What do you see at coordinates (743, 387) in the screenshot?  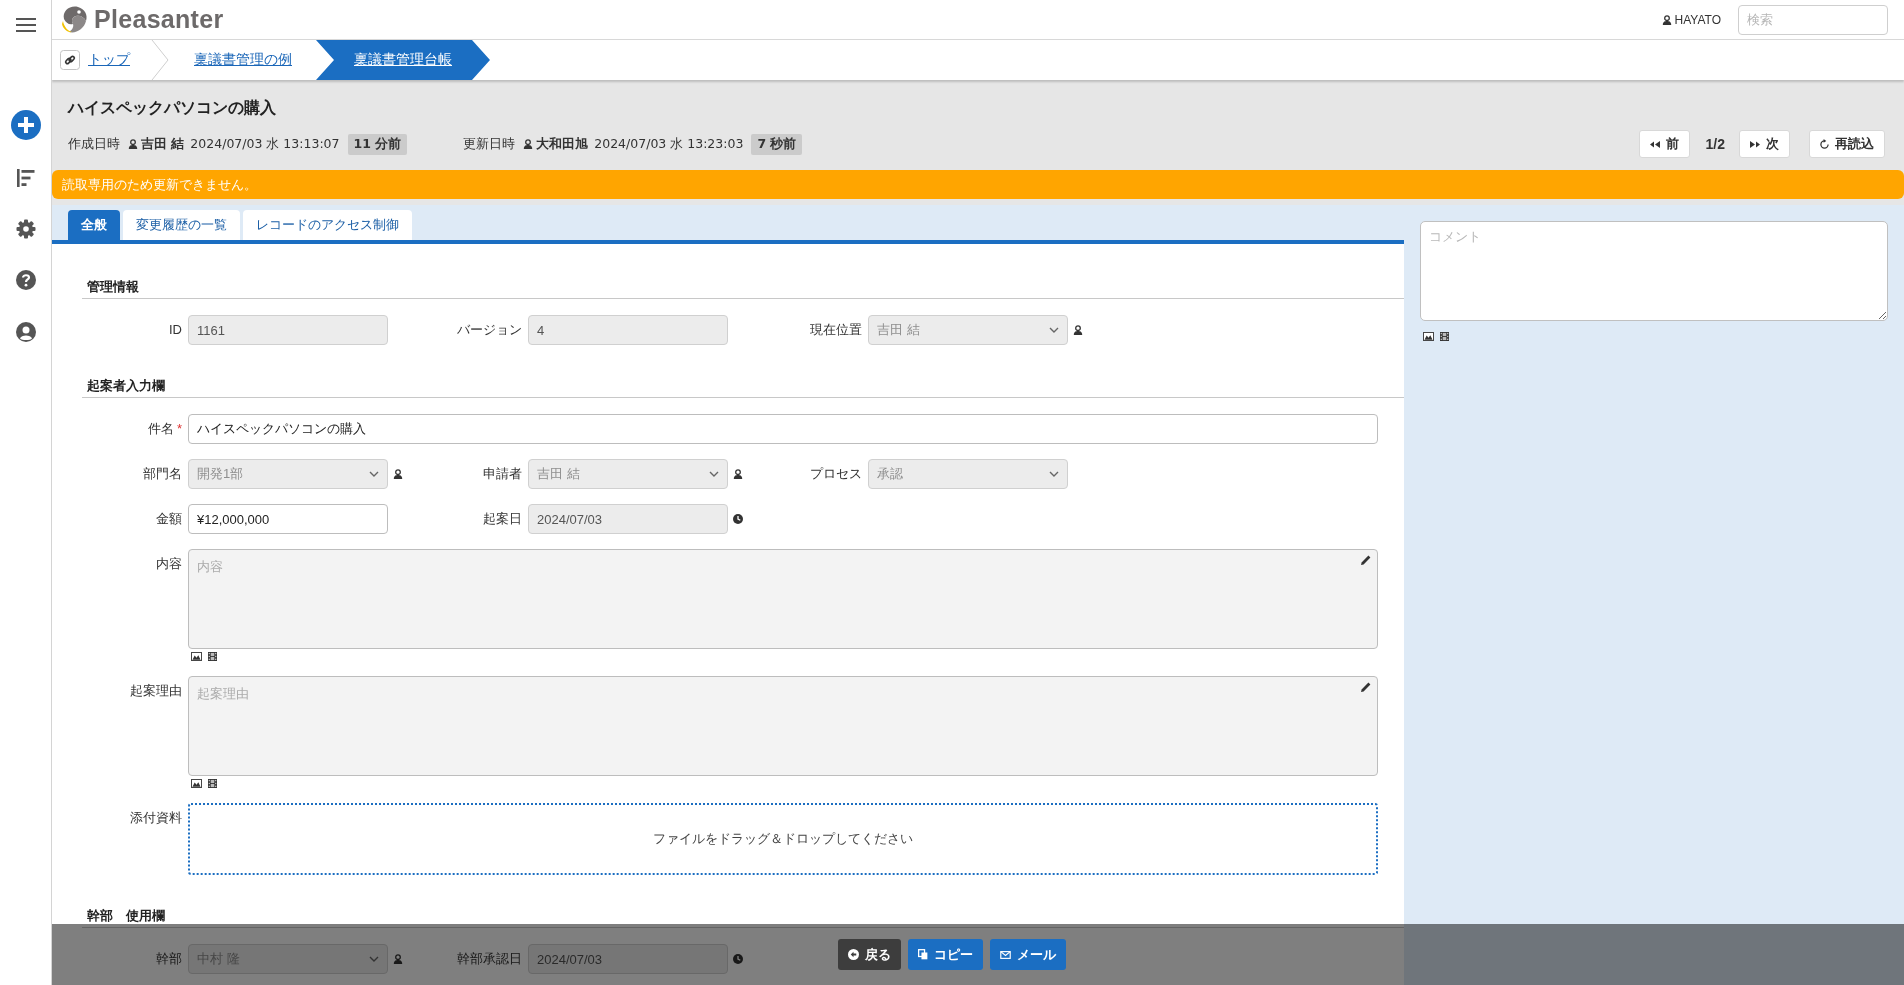 I see `section-heading: 起案者入力欄` at bounding box center [743, 387].